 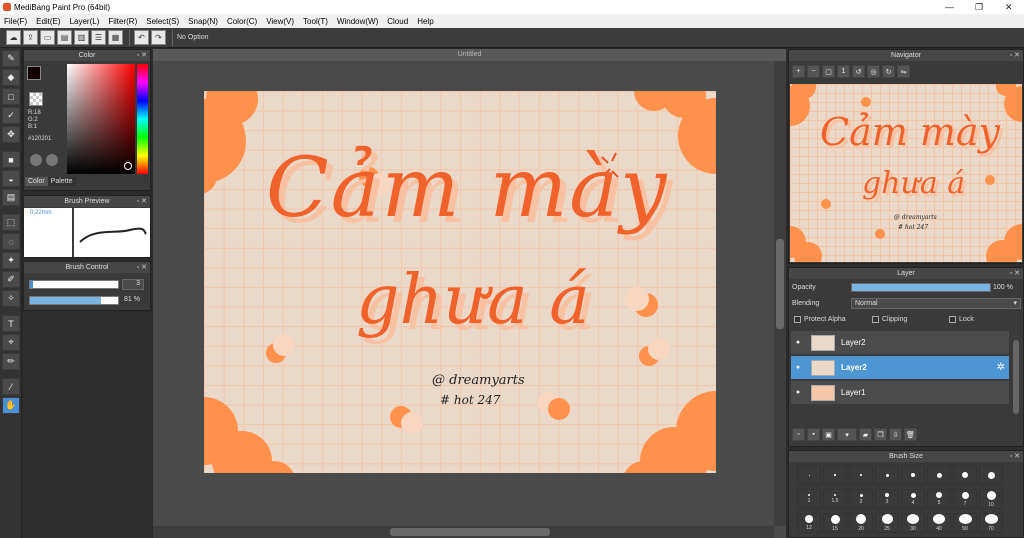 I want to click on menu-select: Select(S), so click(x=162, y=21).